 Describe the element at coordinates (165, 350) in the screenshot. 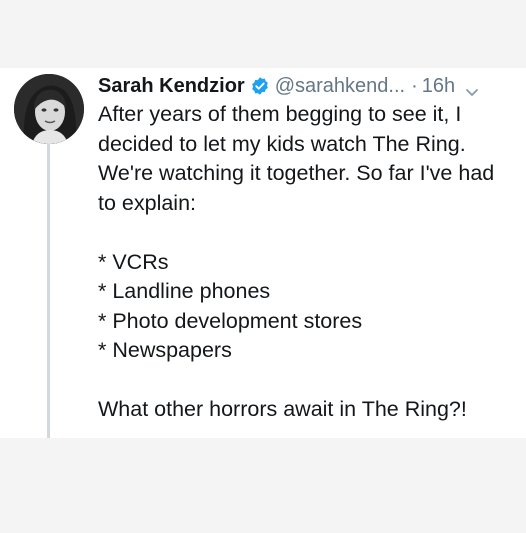

I see `list-item: * Newspapers` at that location.